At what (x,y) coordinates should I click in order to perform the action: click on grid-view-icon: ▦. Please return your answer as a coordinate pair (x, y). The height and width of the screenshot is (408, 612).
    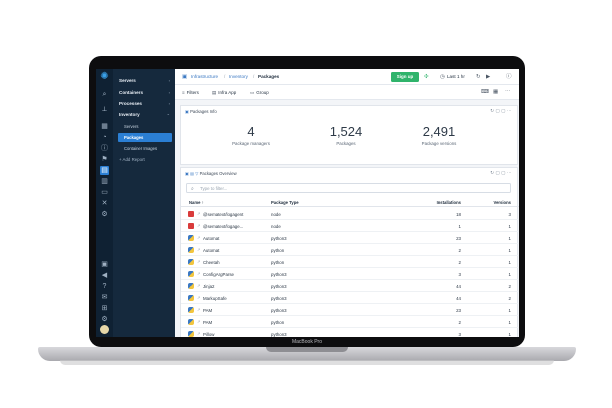
    Looking at the image, I should click on (495, 92).